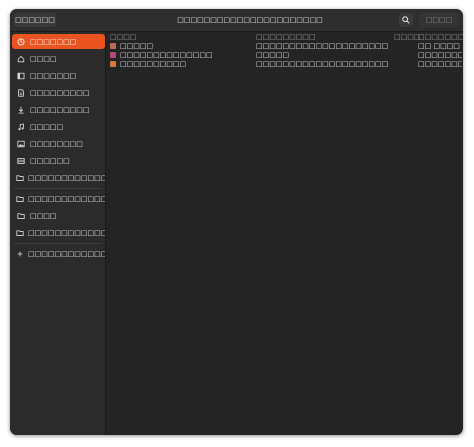 The width and height of the screenshot is (474, 447). I want to click on sidebar-item-downloads: □□□□□□□□□, so click(58, 109).